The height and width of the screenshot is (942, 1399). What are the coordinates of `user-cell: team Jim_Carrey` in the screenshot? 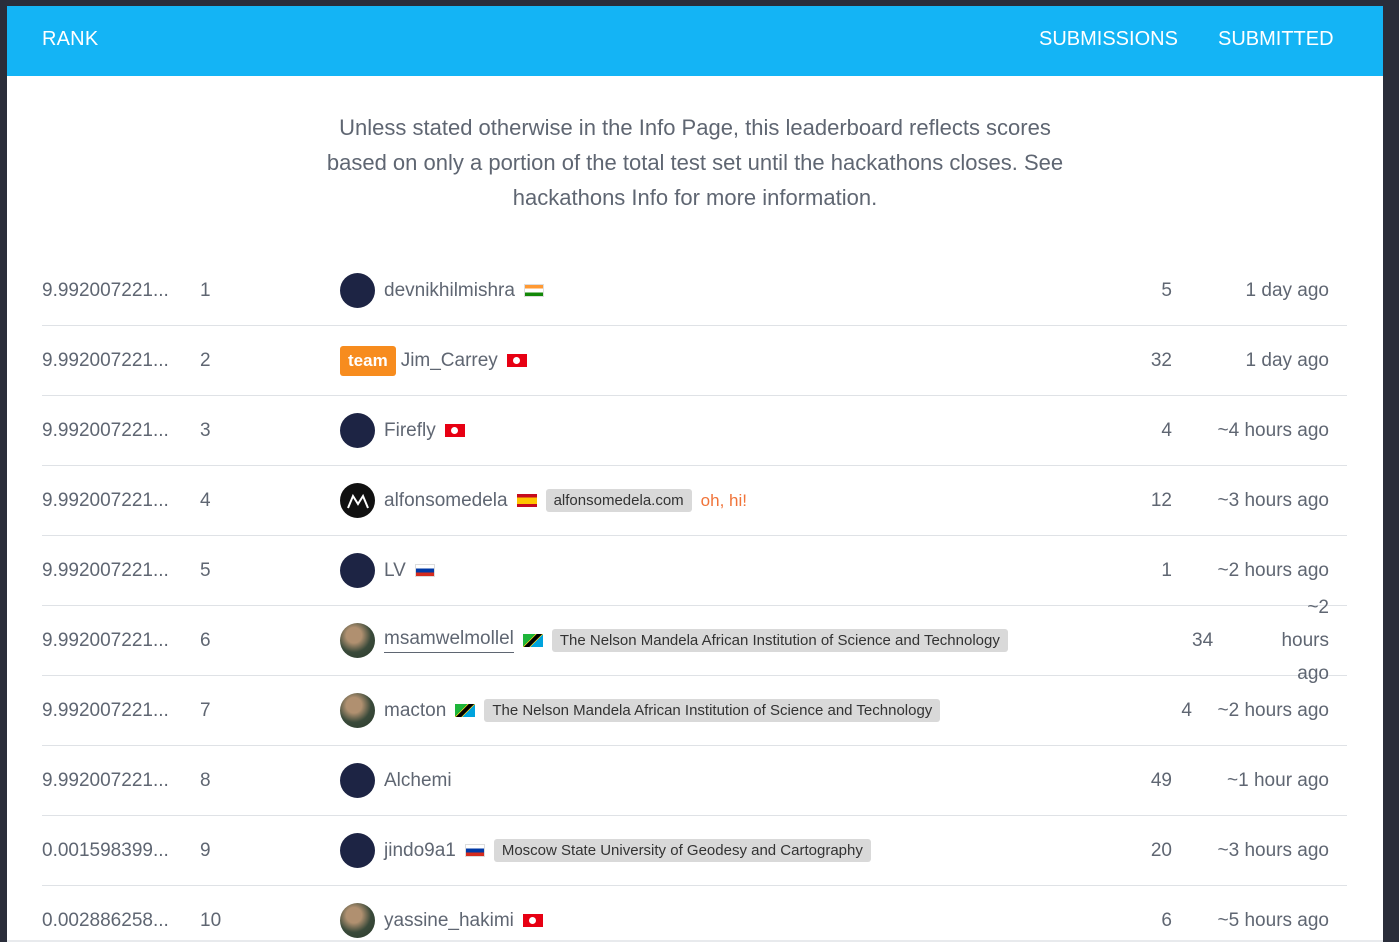 It's located at (740, 360).